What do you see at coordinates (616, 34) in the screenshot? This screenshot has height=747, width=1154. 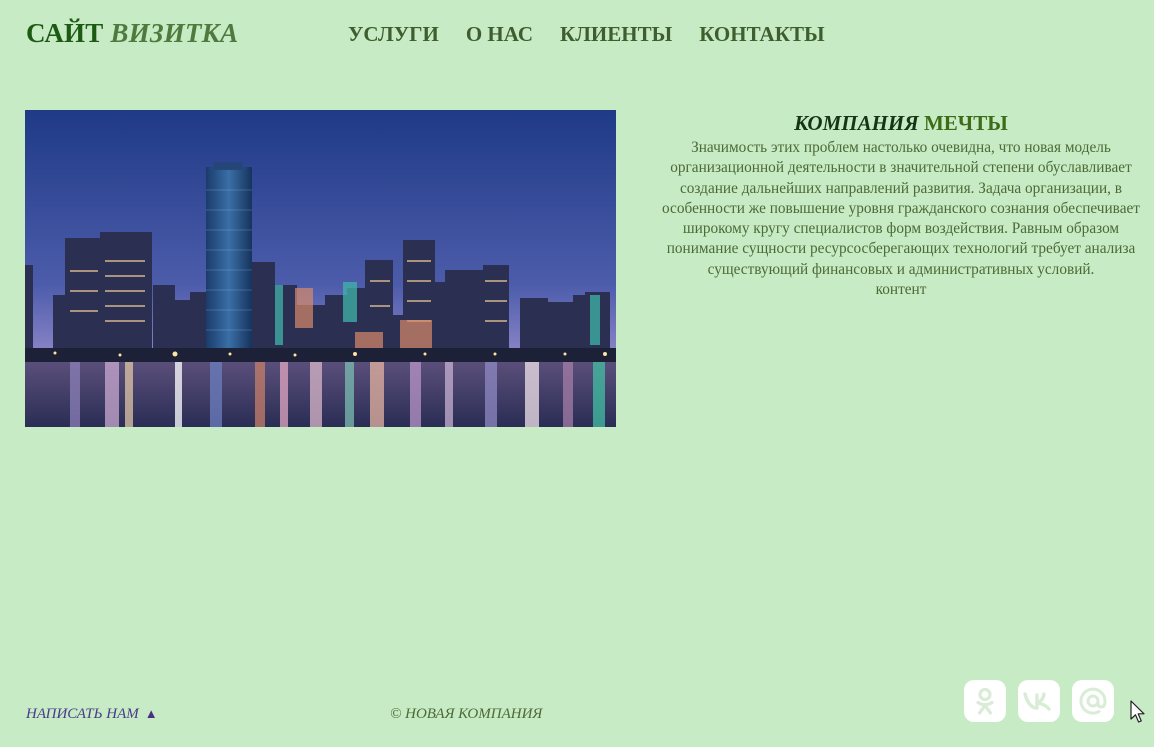 I see `nav-link-clients: КЛИЕНТЫ` at bounding box center [616, 34].